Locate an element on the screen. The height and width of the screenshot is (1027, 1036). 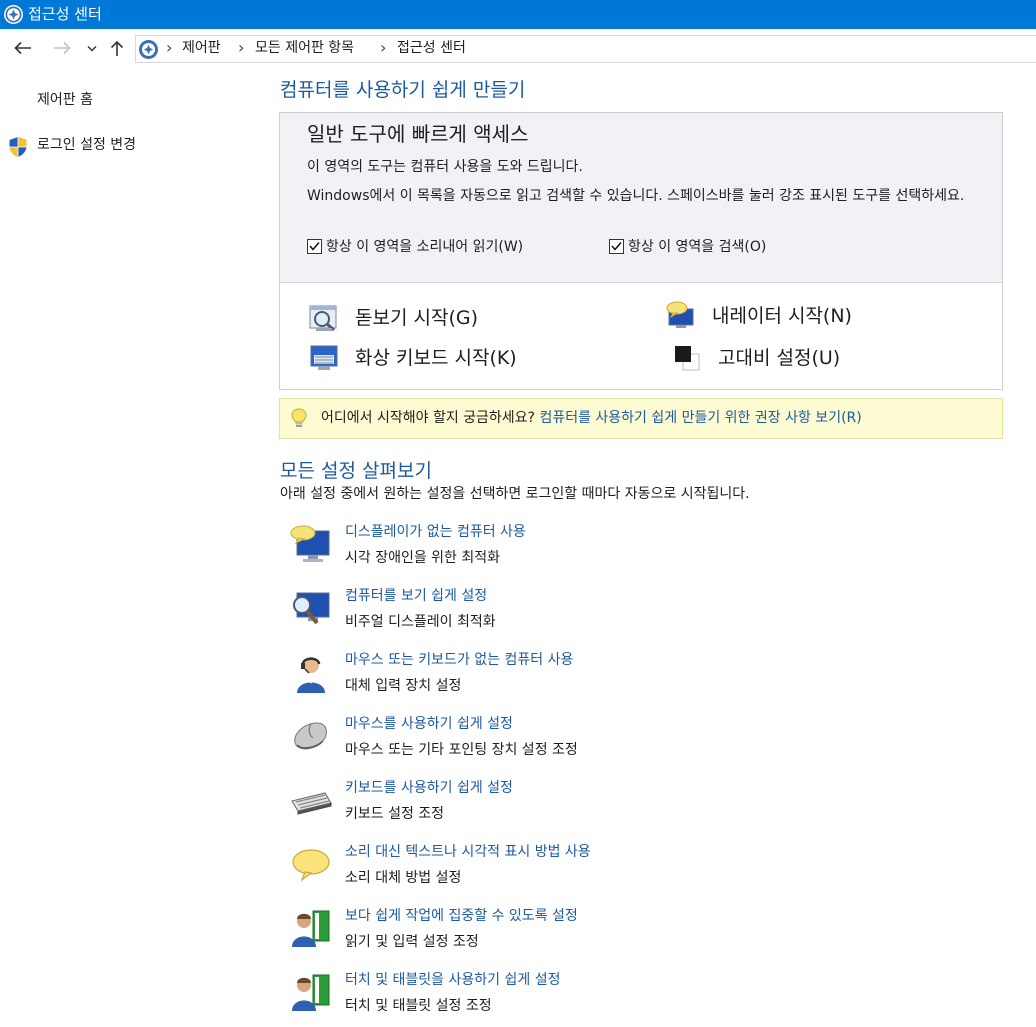
breadcrumb-ease-of-access: 접근성 센터 is located at coordinates (431, 48).